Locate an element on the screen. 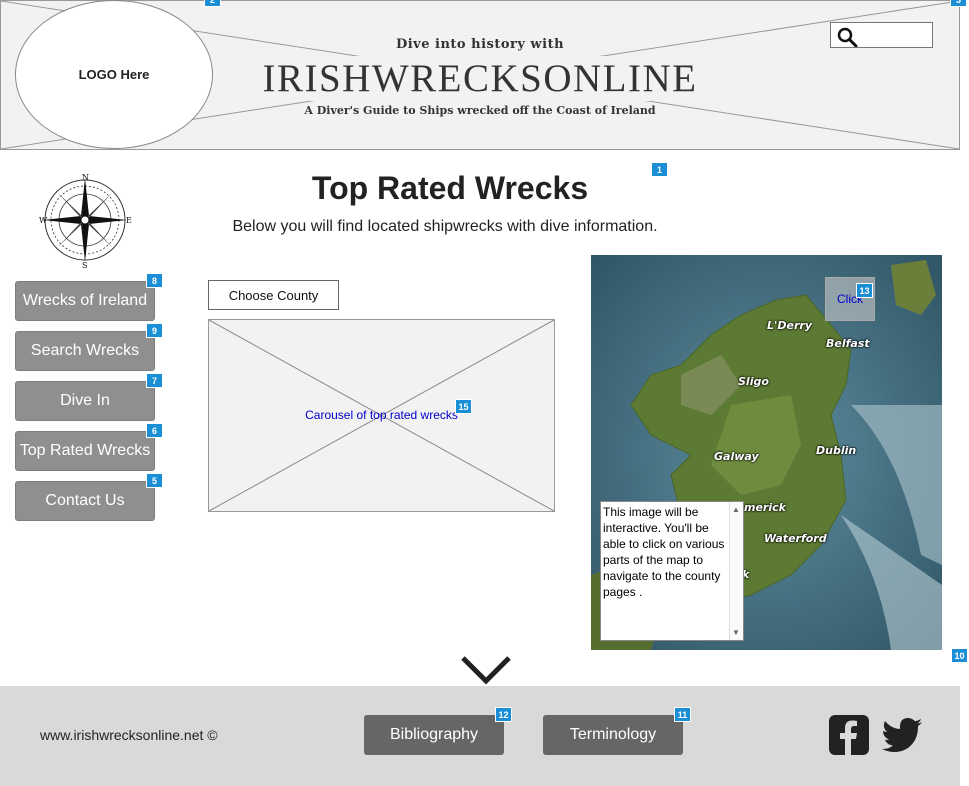 Image resolution: width=969 pixels, height=786 pixels. page-title: Top Rated Wrecks is located at coordinates (450, 188).